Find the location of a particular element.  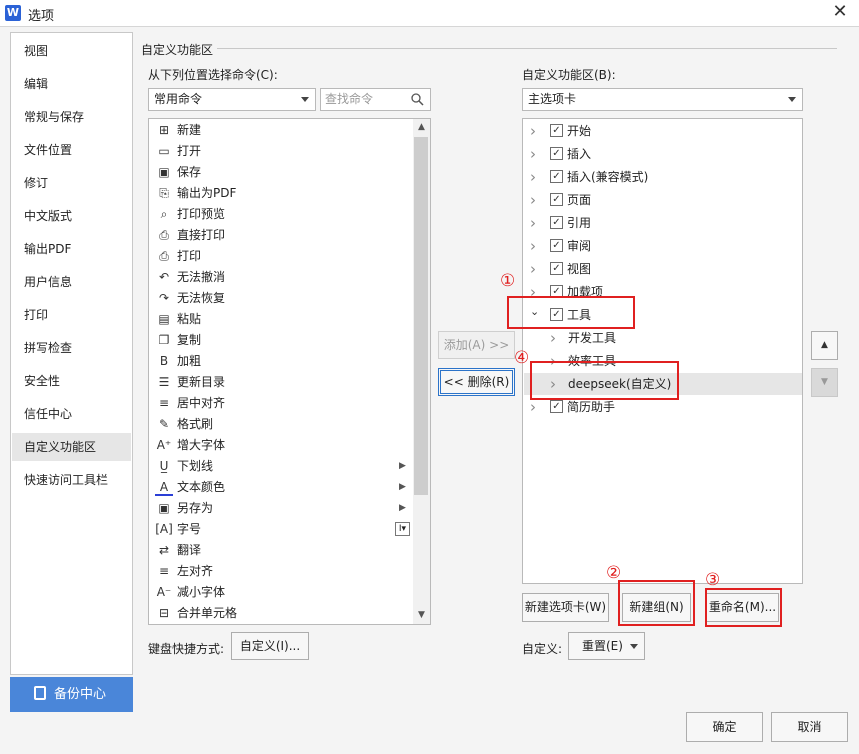

ribbon-tab-node: › ✓ 审阅 is located at coordinates (663, 246).